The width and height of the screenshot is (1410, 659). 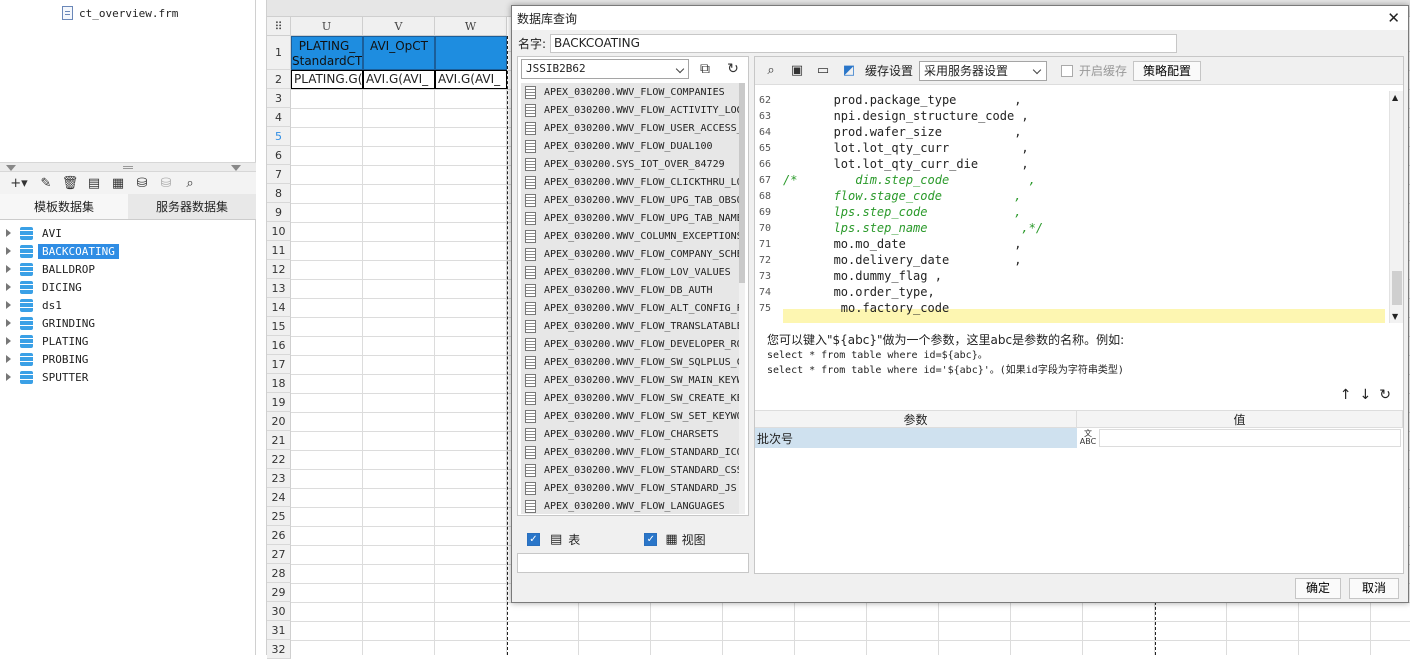 I want to click on cell-v1: AVI_OpCT, so click(x=399, y=53).